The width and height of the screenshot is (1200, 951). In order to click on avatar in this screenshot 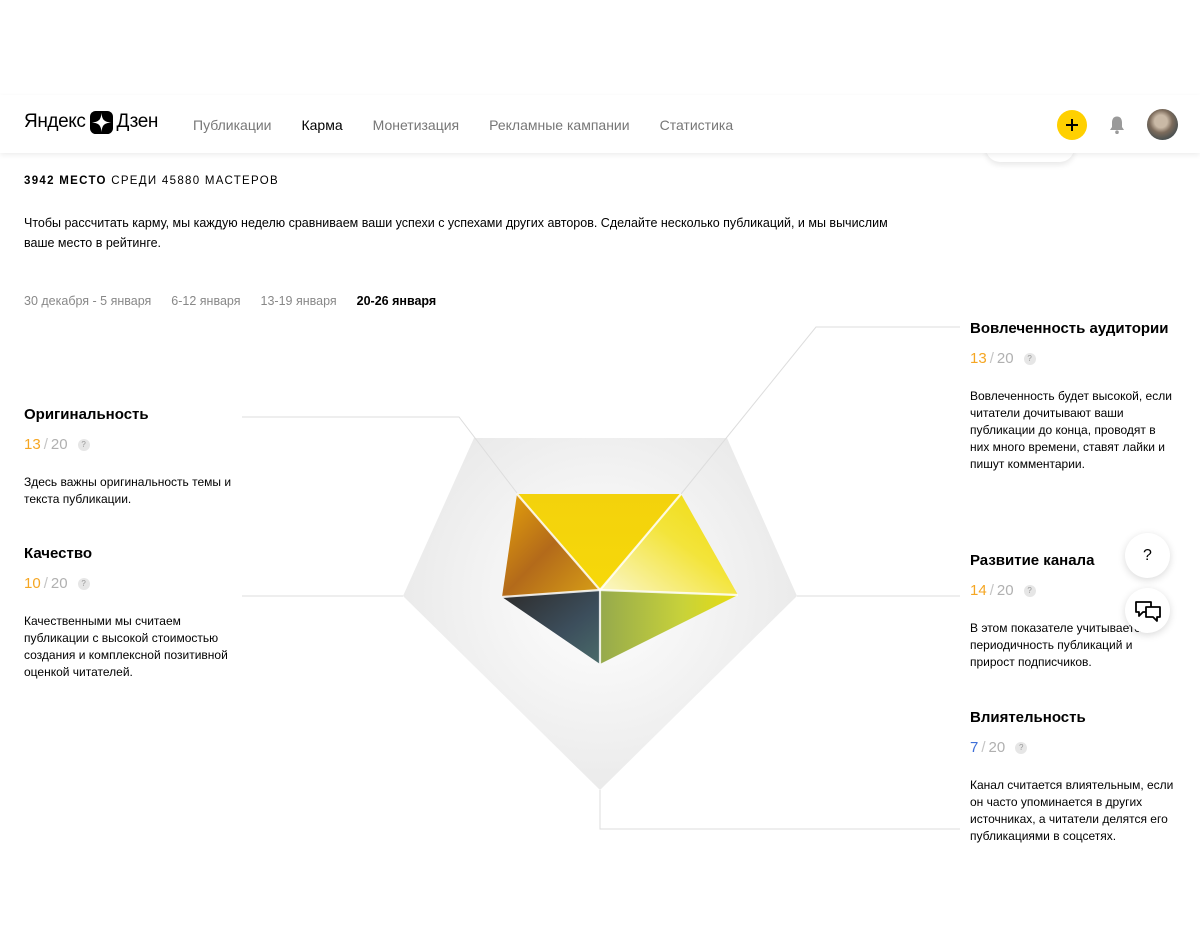, I will do `click(1162, 124)`.